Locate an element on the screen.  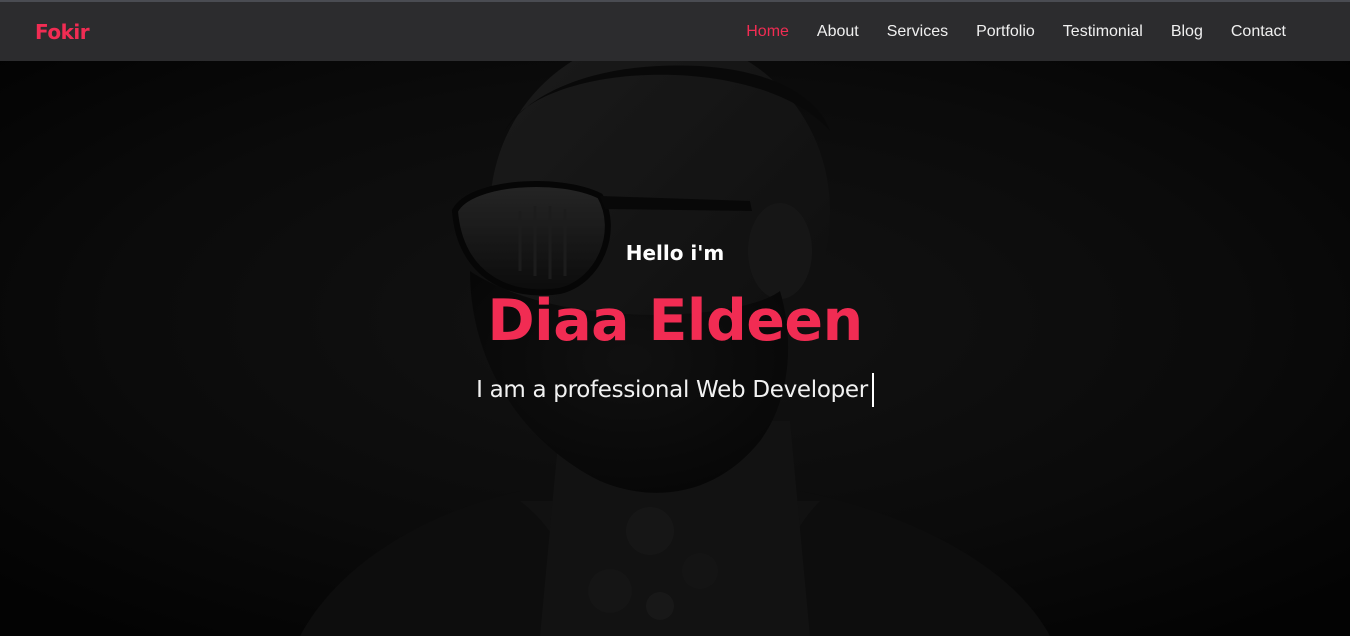
nav-contact-link: Contact is located at coordinates (1258, 32).